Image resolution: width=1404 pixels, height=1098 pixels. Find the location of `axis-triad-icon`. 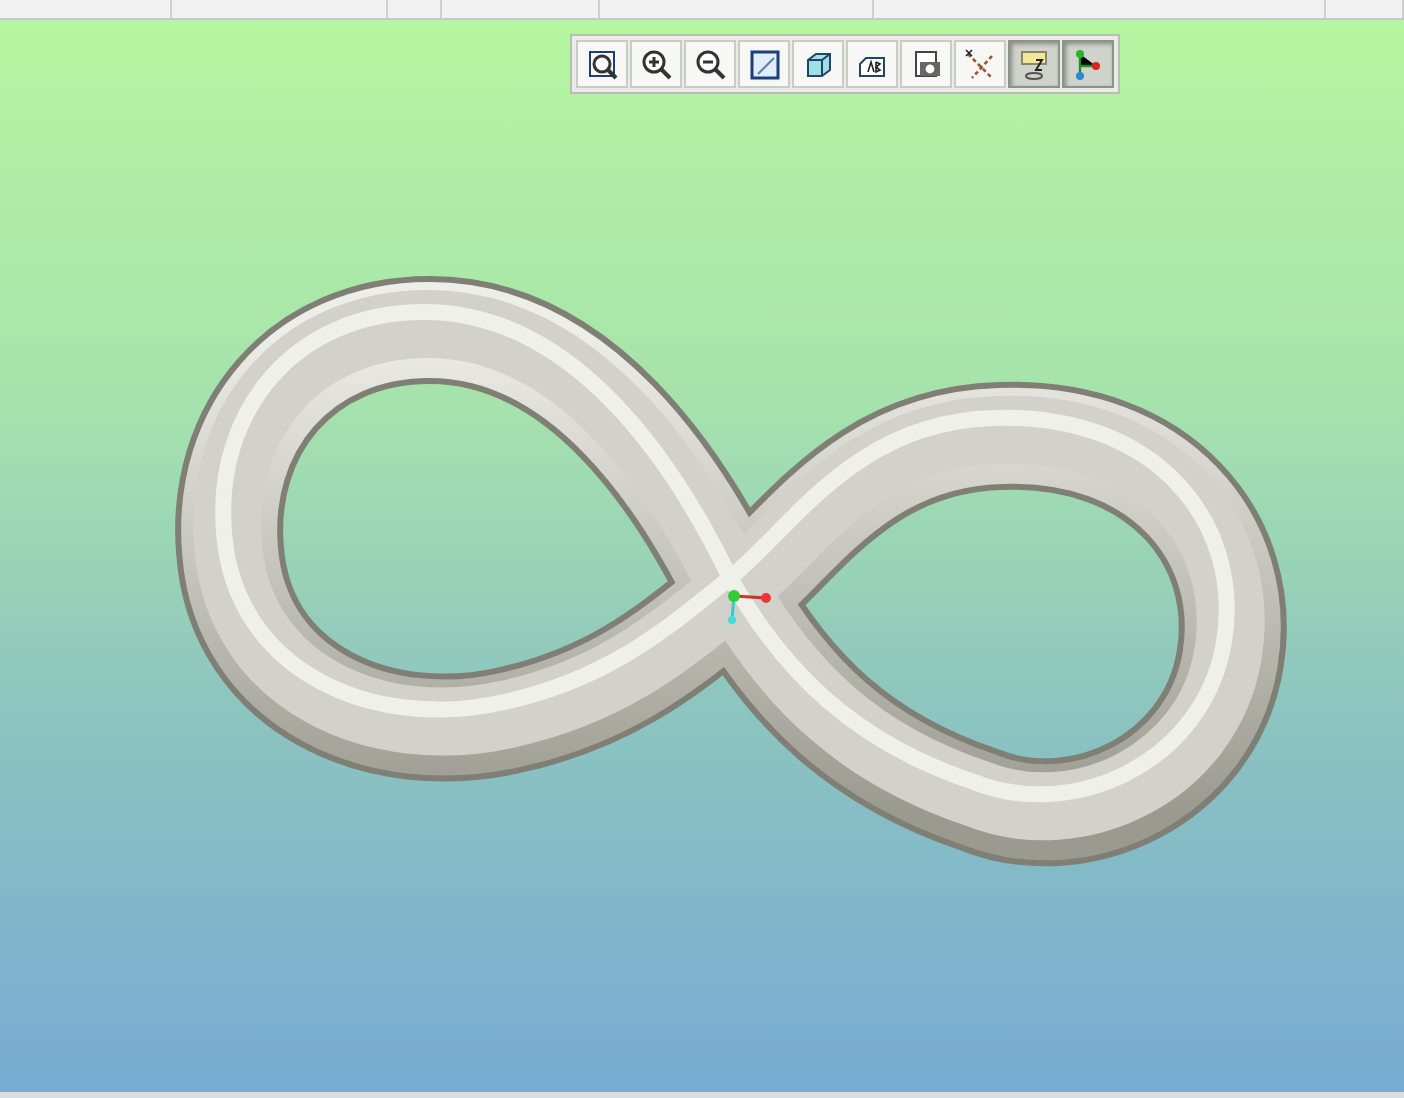

axis-triad-icon is located at coordinates (749, 607).